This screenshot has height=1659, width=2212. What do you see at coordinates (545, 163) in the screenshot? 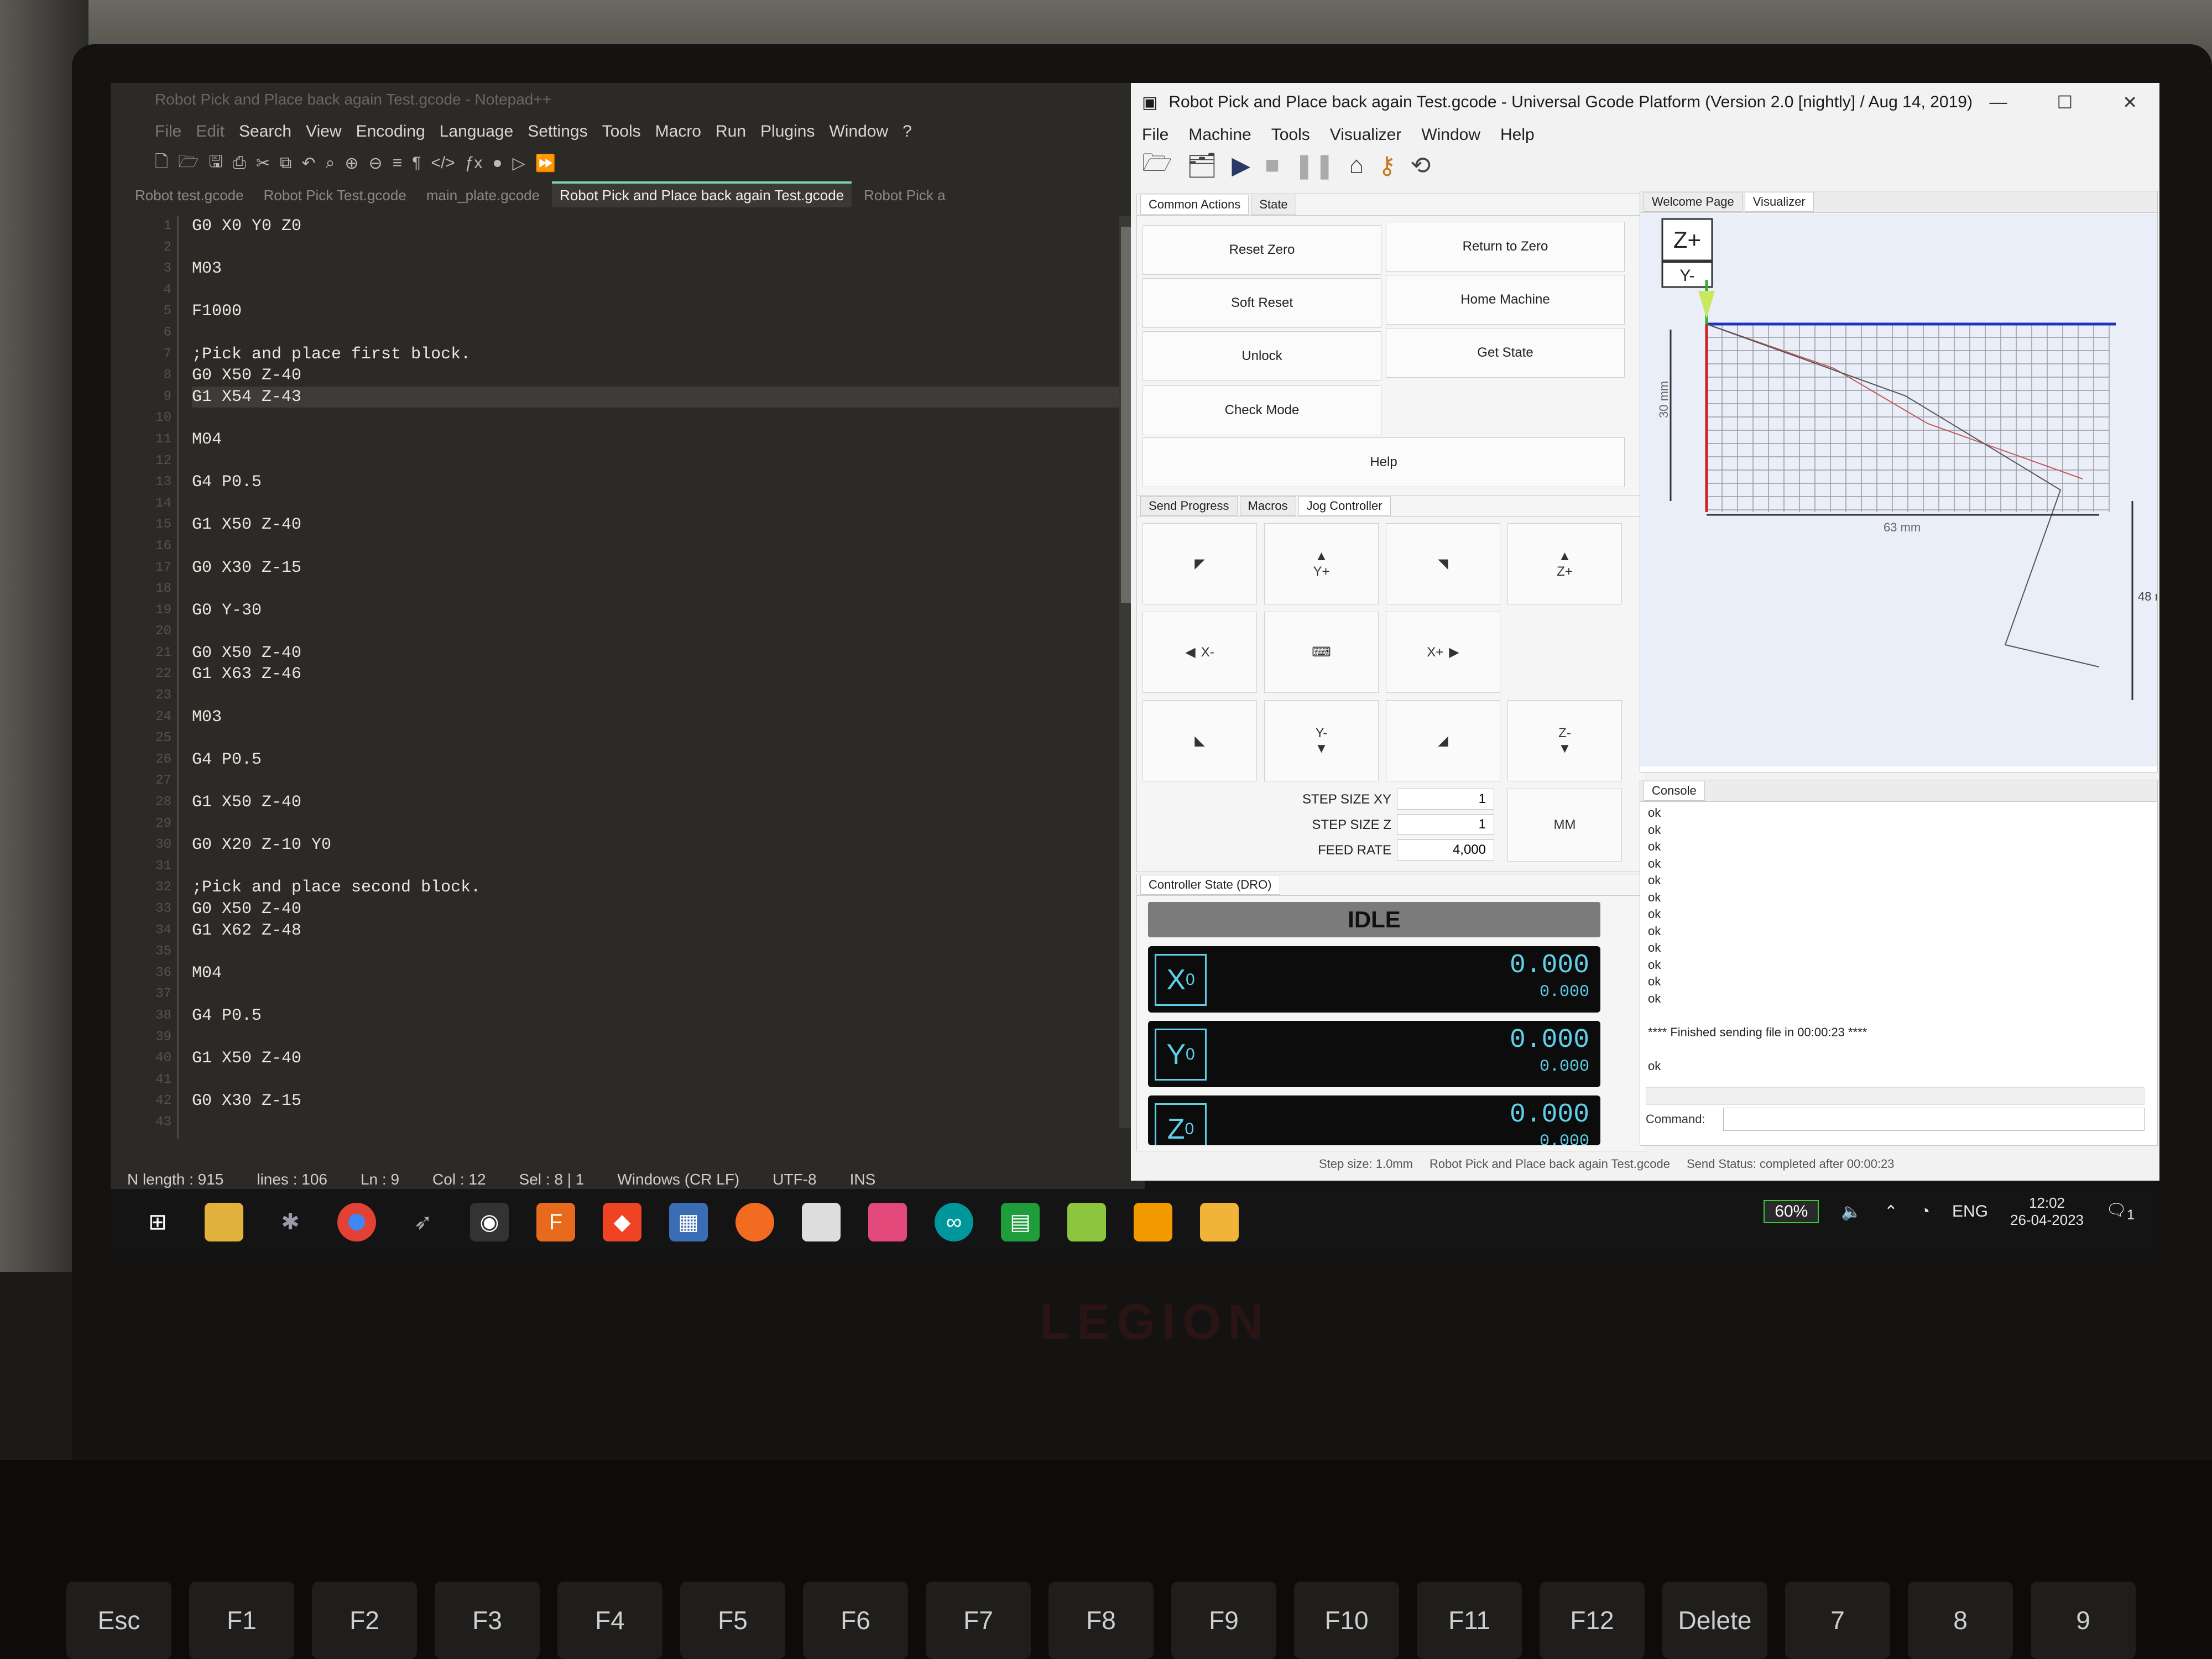
I see `run-multiple-icon: ⏩` at bounding box center [545, 163].